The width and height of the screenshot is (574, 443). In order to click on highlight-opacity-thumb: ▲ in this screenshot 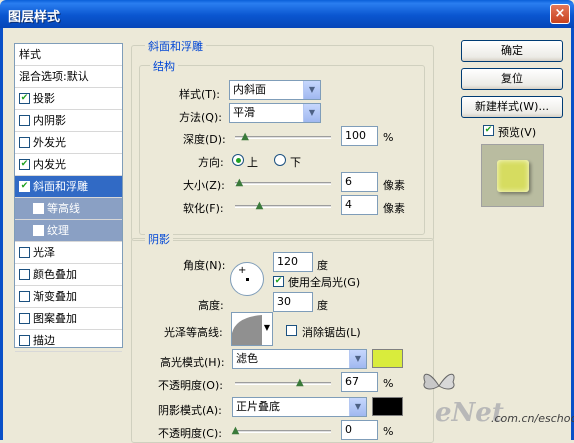, I will do `click(299, 382)`.